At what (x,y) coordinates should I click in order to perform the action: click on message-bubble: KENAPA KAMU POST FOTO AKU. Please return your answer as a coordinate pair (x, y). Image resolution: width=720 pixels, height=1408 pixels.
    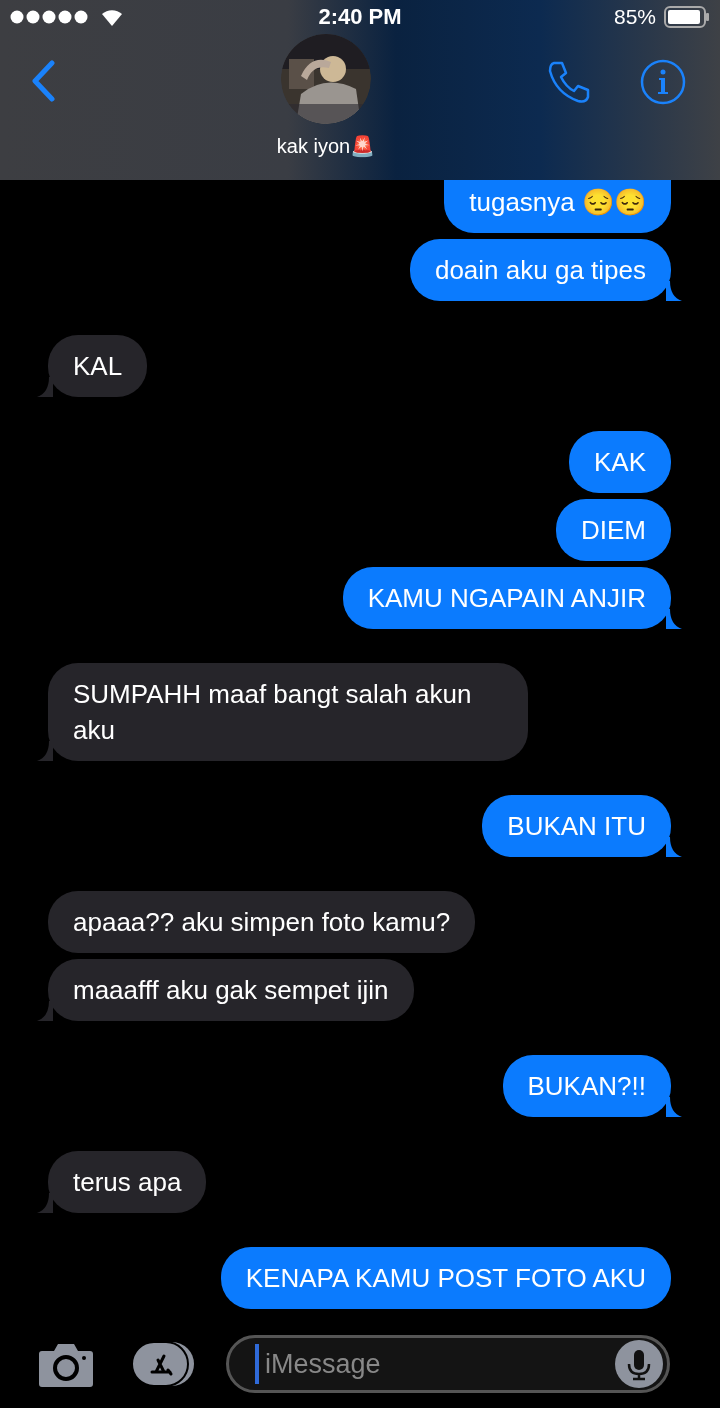
    Looking at the image, I should click on (445, 1278).